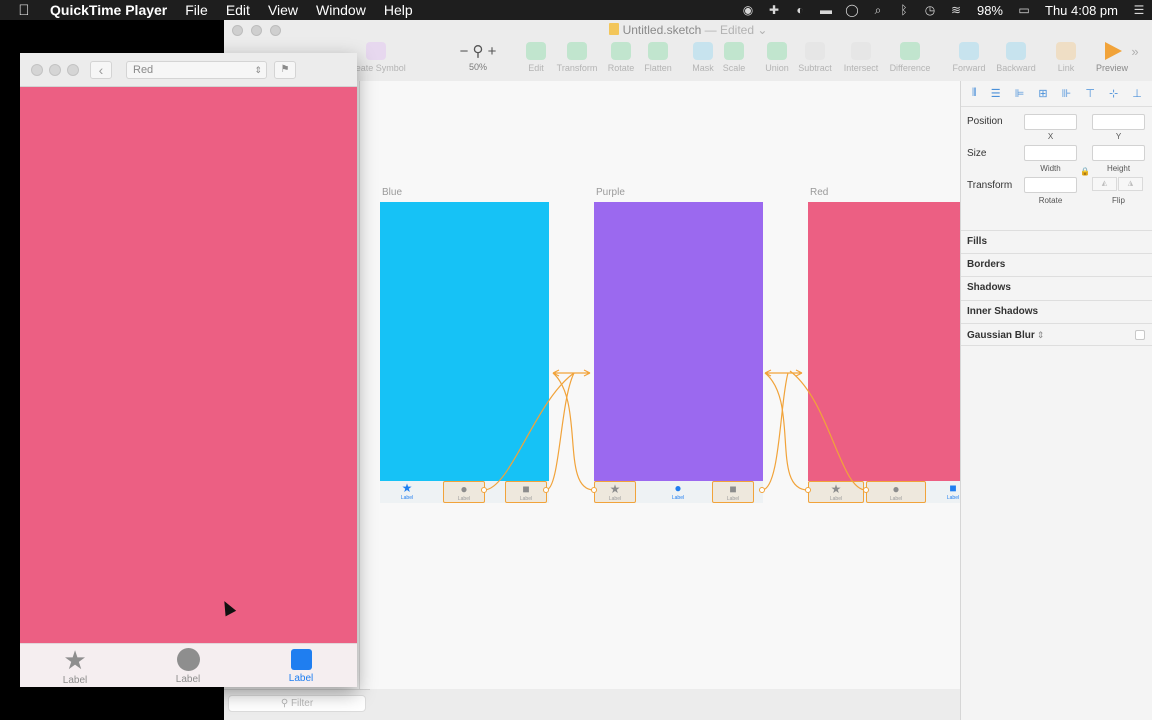 This screenshot has height=720, width=1152. Describe the element at coordinates (1130, 184) in the screenshot. I see `flip-vertical-button: ◮` at that location.